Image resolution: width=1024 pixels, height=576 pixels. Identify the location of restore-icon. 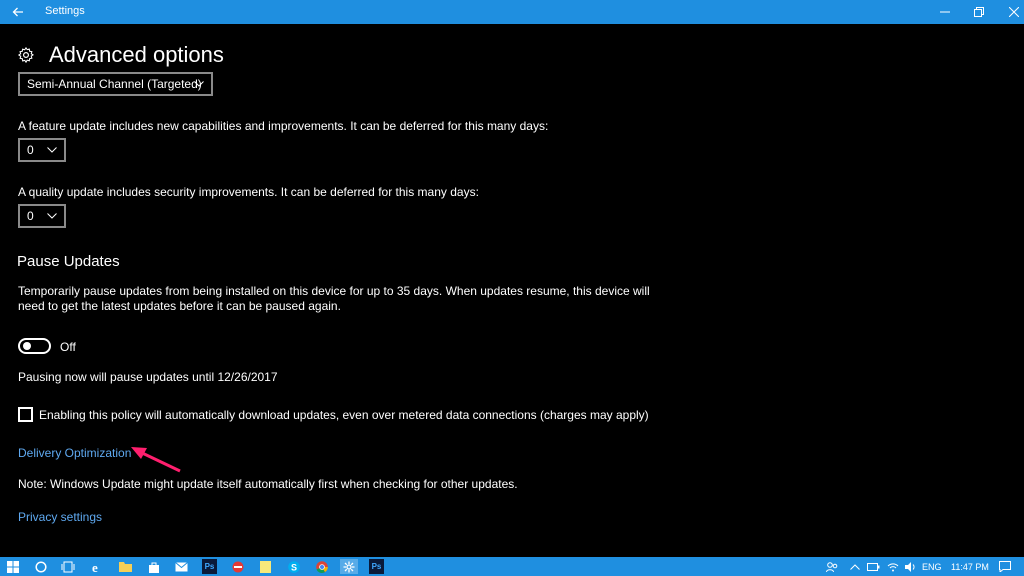
(979, 12).